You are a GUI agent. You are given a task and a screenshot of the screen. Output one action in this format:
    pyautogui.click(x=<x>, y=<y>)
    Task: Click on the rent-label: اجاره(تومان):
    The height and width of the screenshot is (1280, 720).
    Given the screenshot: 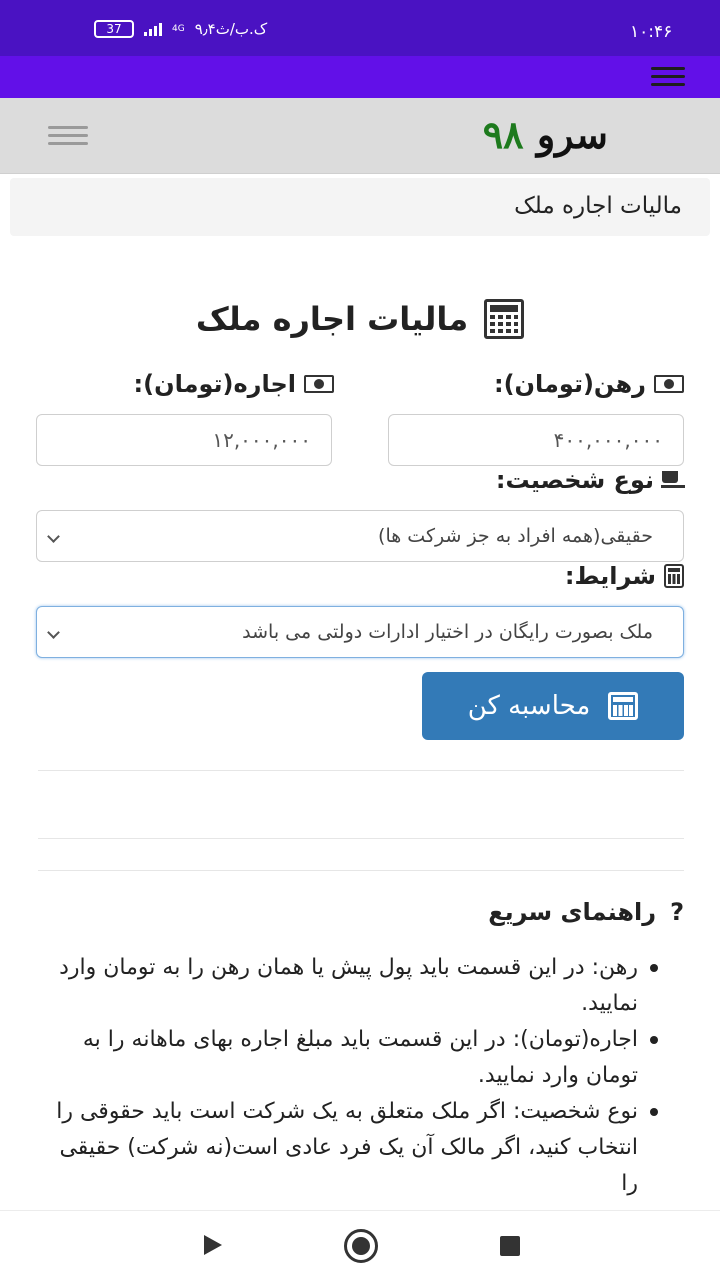 What is the action you would take?
    pyautogui.click(x=234, y=384)
    